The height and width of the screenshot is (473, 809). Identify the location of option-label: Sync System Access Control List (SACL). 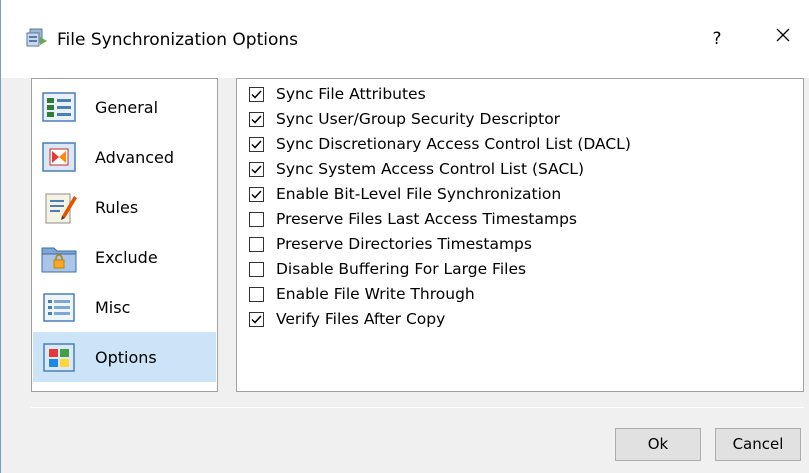
(430, 169).